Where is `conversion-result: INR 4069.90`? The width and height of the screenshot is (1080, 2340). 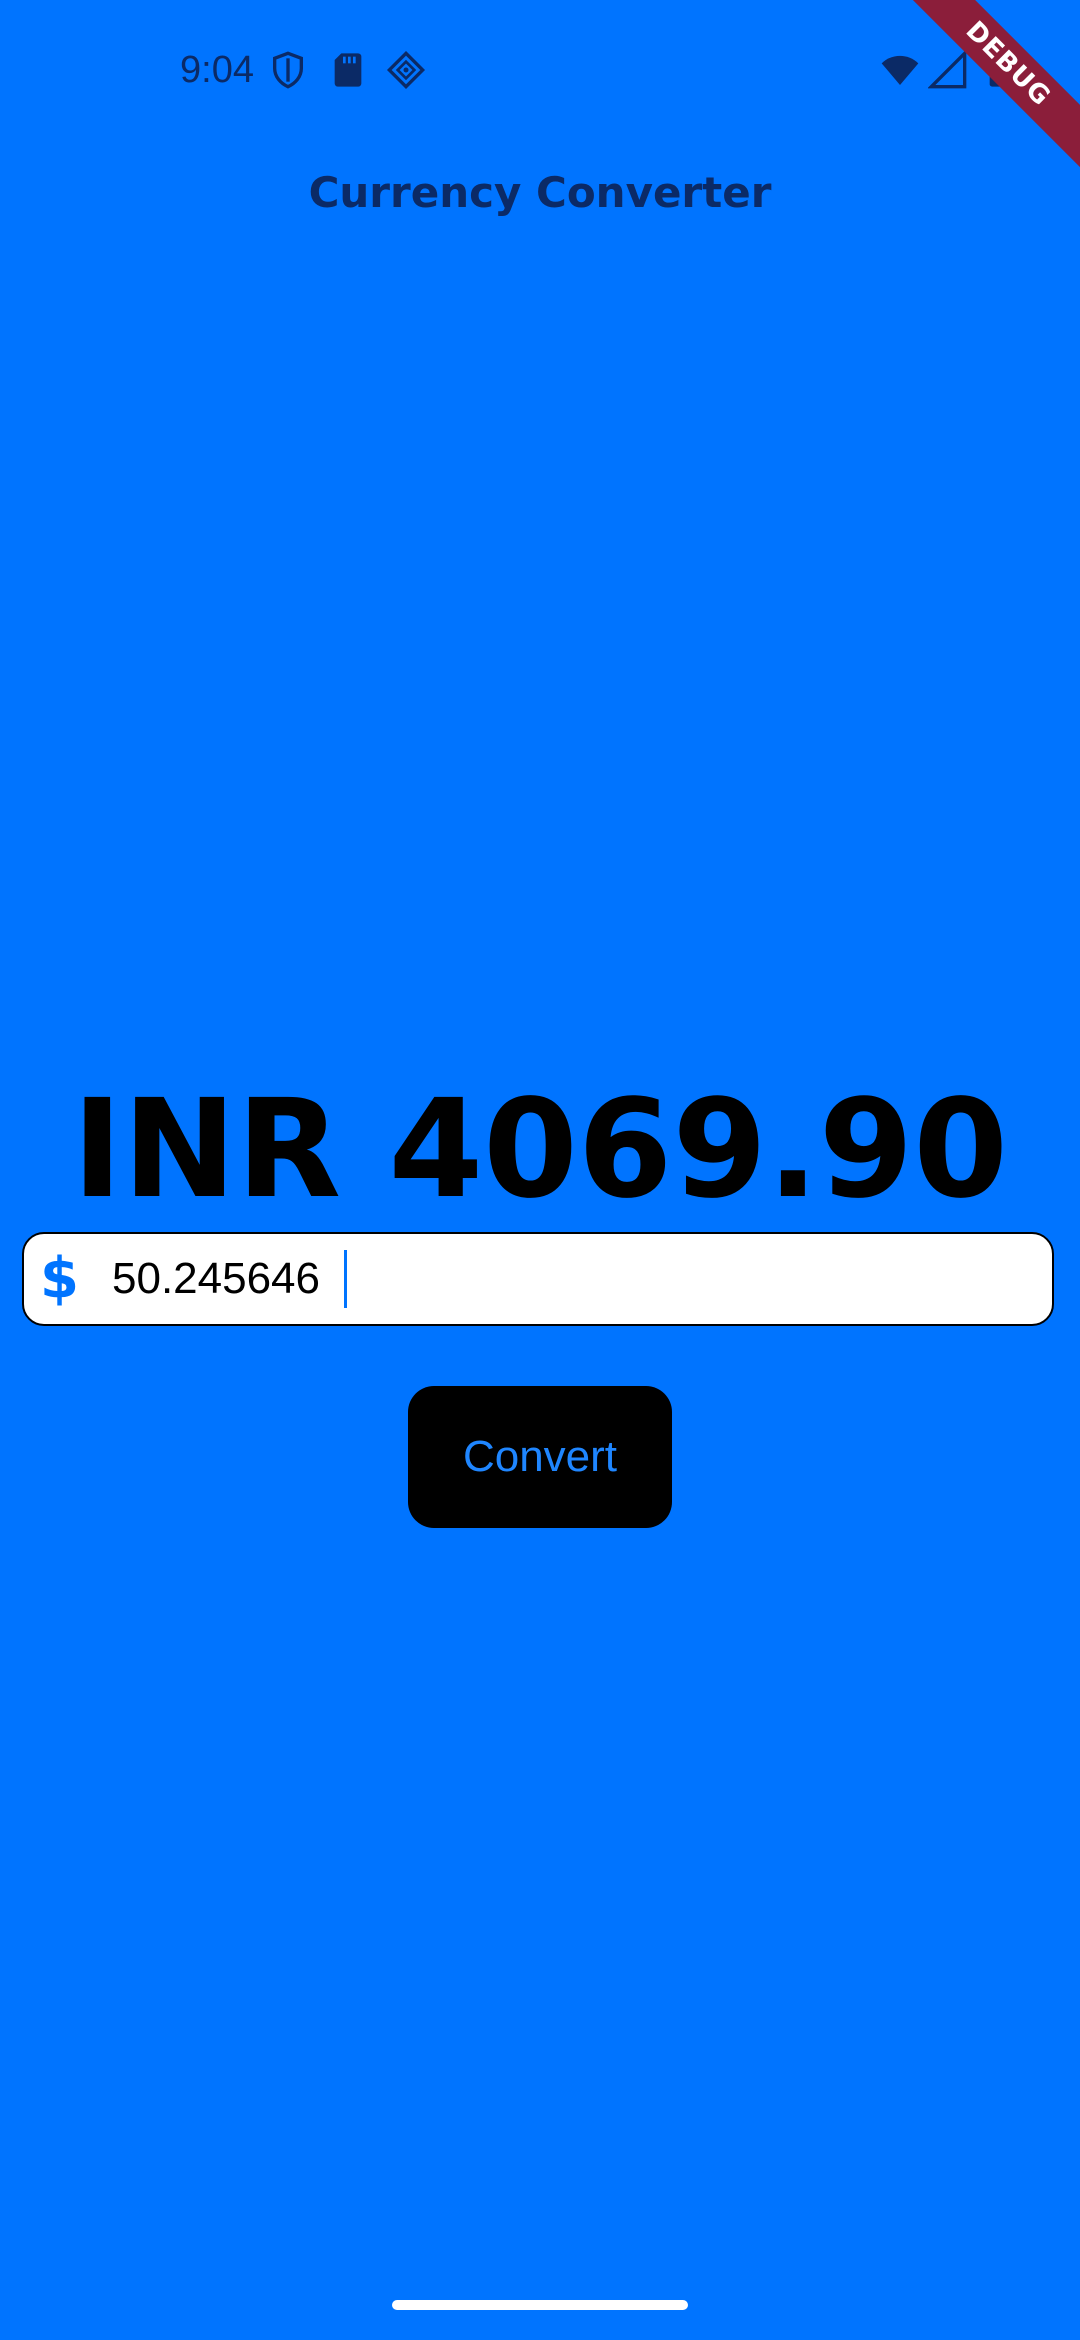
conversion-result: INR 4069.90 is located at coordinates (540, 1150).